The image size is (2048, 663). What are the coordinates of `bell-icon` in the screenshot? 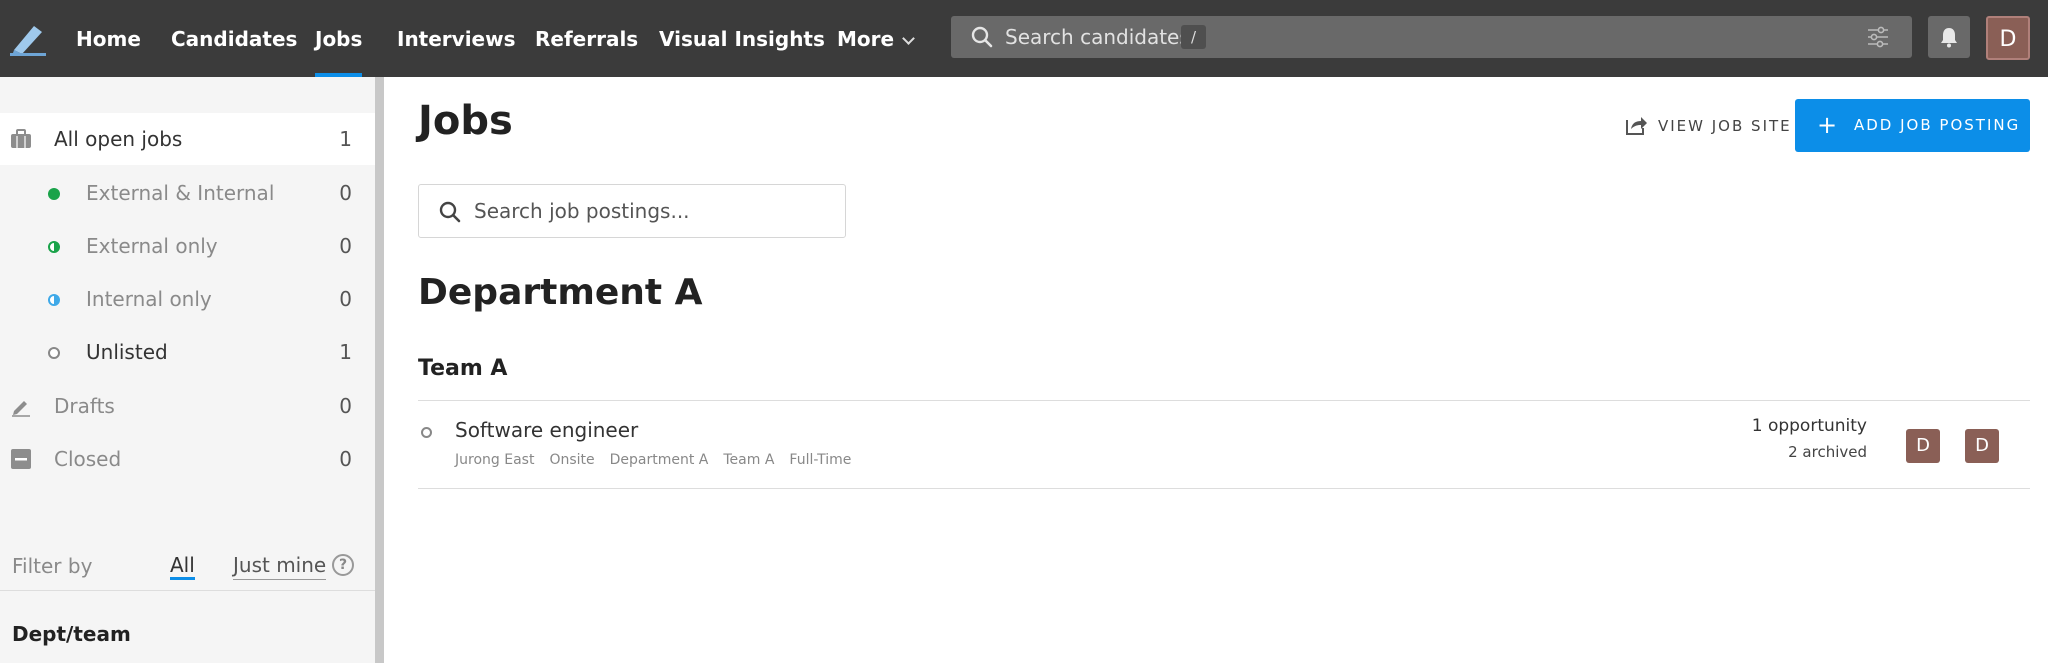 It's located at (1949, 38).